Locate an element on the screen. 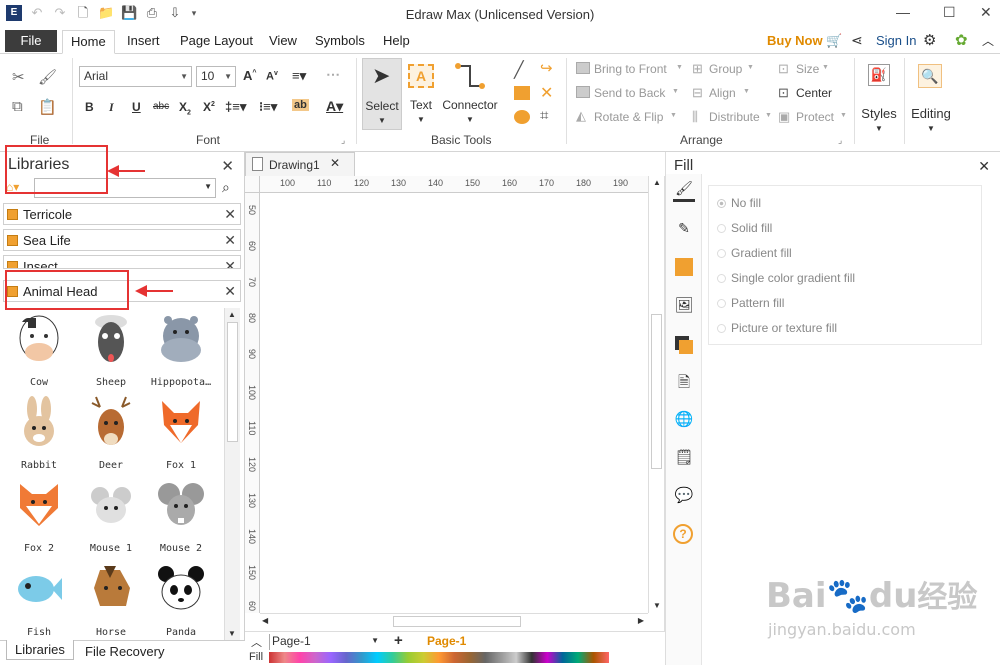 This screenshot has width=1000, height=665. shape-horse: Horse is located at coordinates (111, 600).